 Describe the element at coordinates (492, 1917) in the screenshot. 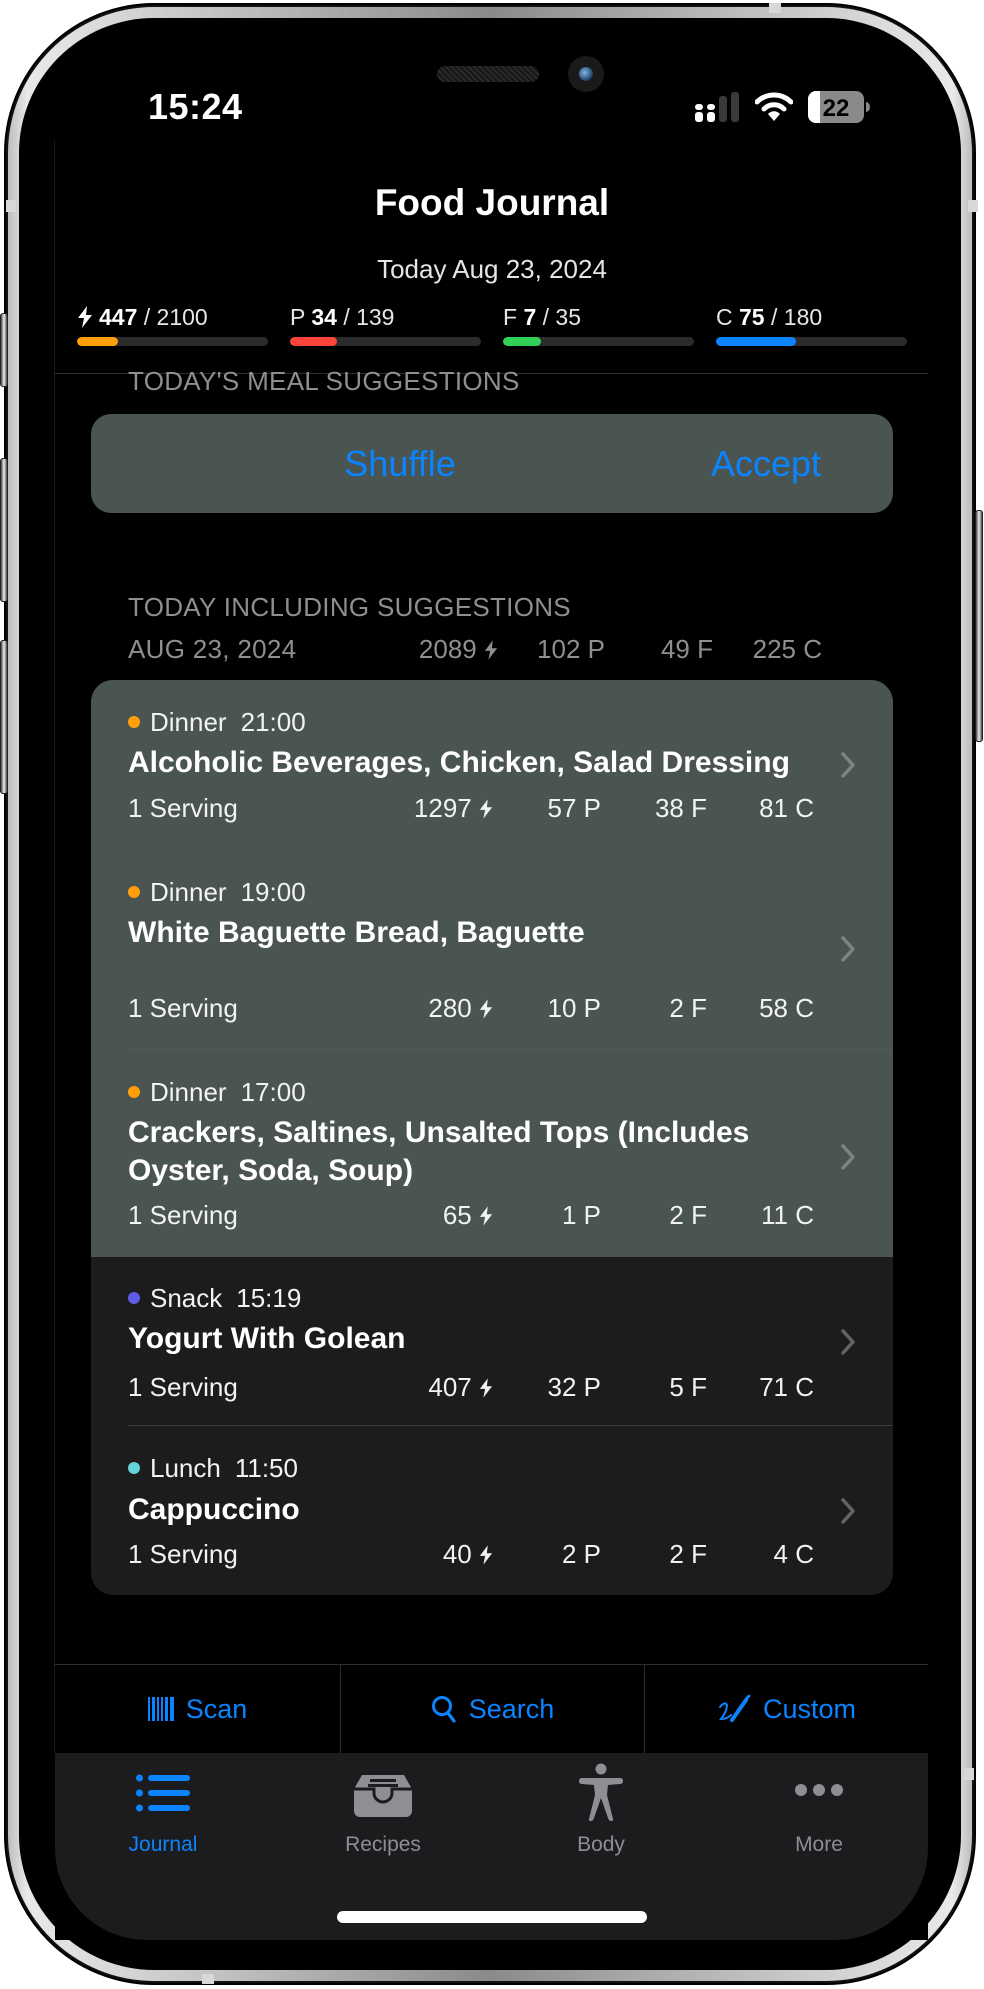

I see `home-indicator` at that location.